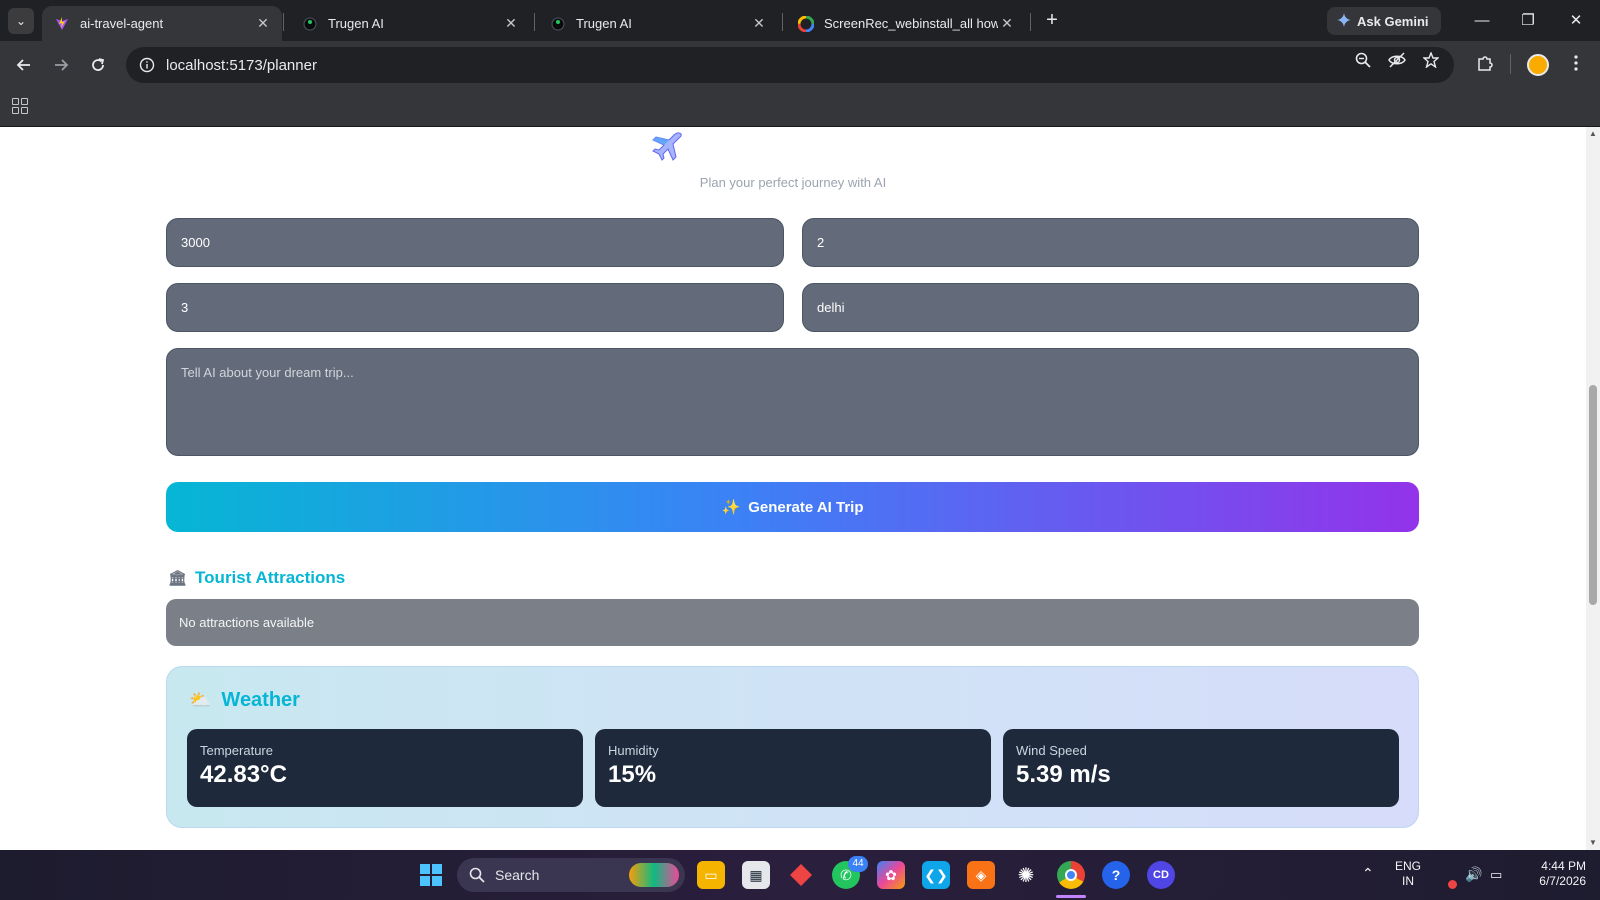 The width and height of the screenshot is (1600, 900). What do you see at coordinates (475, 307) in the screenshot?
I see `days-input: 3` at bounding box center [475, 307].